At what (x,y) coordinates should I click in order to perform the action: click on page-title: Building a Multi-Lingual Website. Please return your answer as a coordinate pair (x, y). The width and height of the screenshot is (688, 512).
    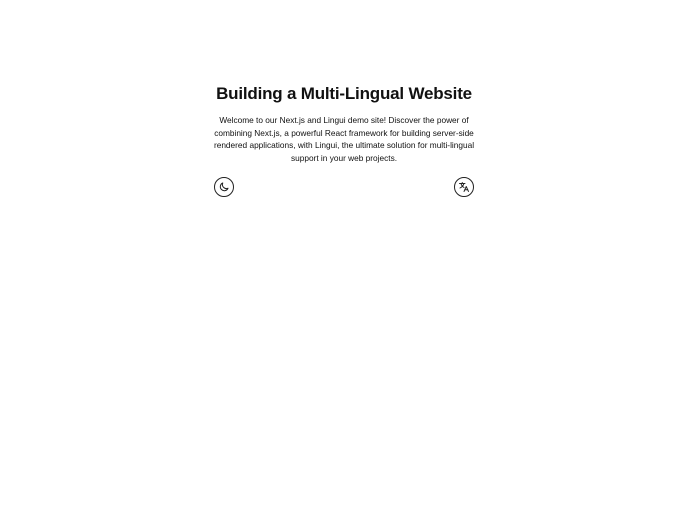
    Looking at the image, I should click on (344, 93).